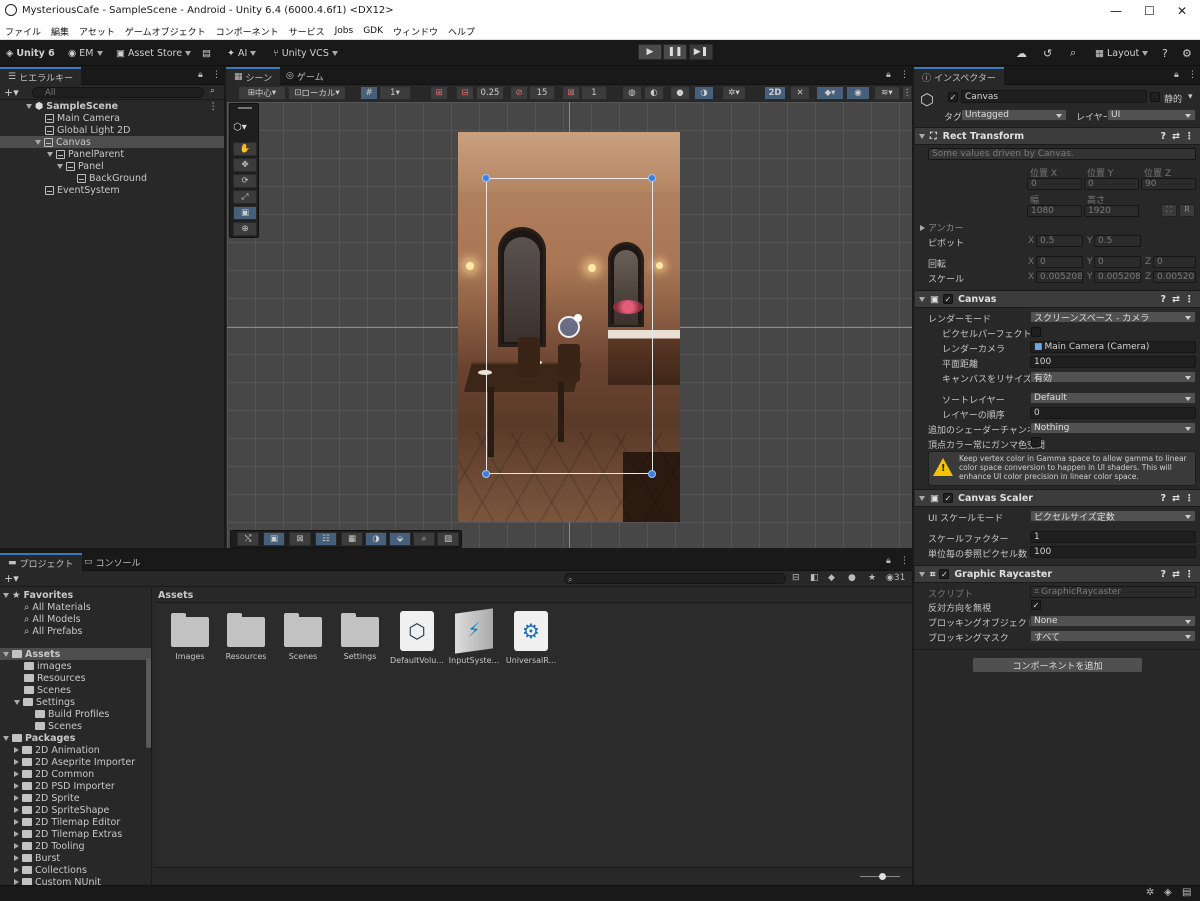  Describe the element at coordinates (704, 93) in the screenshot. I see `shading-lit-icon: ◑` at that location.